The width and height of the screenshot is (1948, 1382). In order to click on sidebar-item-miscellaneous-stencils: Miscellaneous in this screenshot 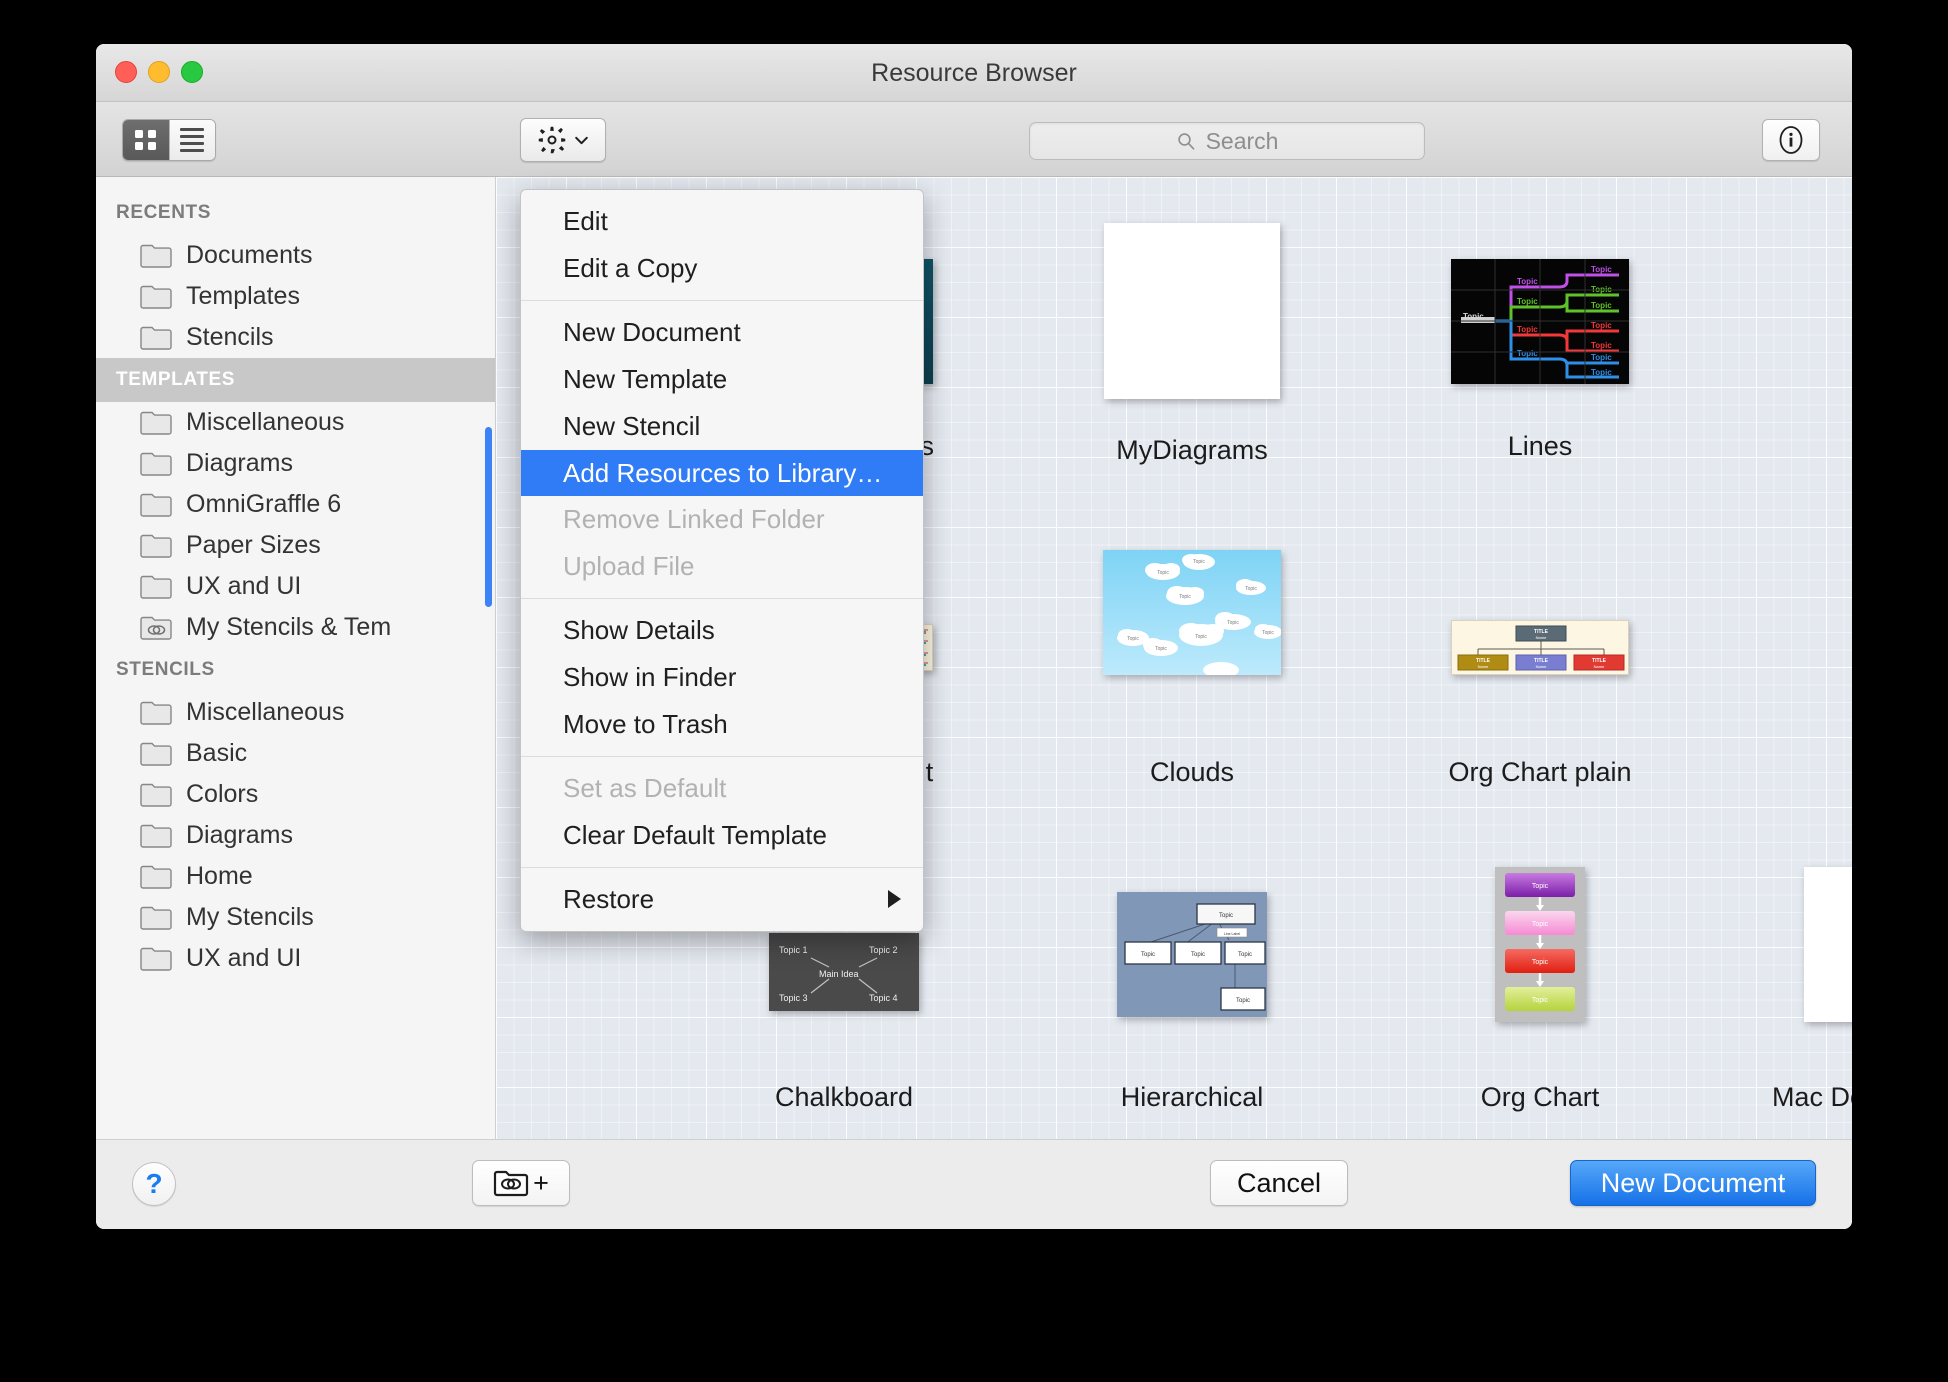, I will do `click(295, 712)`.